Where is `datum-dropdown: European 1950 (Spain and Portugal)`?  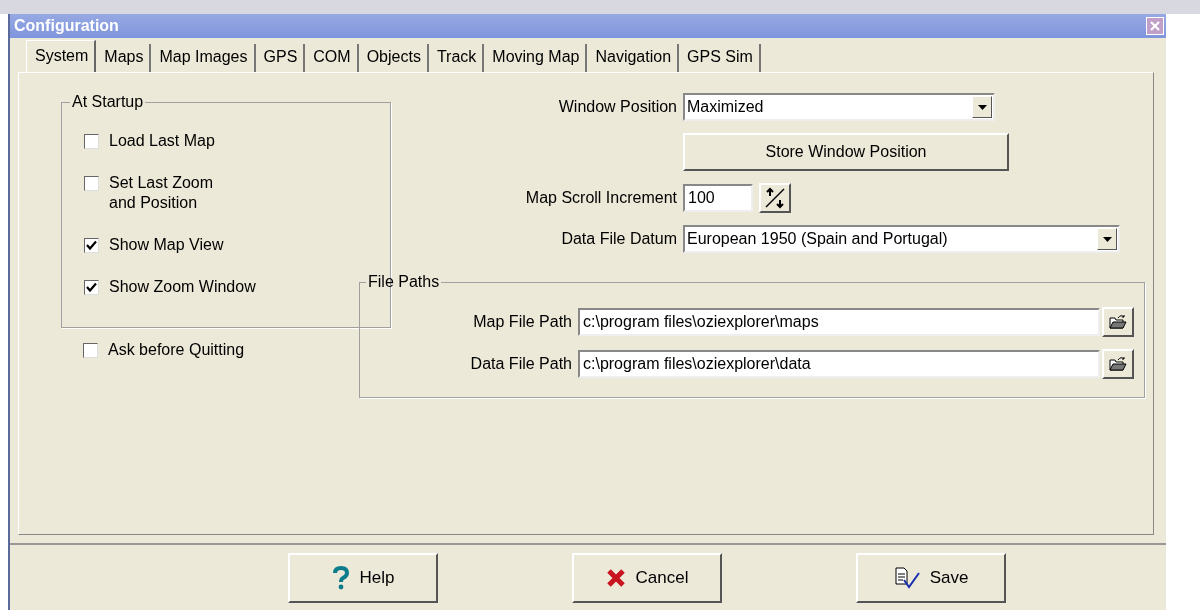
datum-dropdown: European 1950 (Spain and Portugal) is located at coordinates (901, 239).